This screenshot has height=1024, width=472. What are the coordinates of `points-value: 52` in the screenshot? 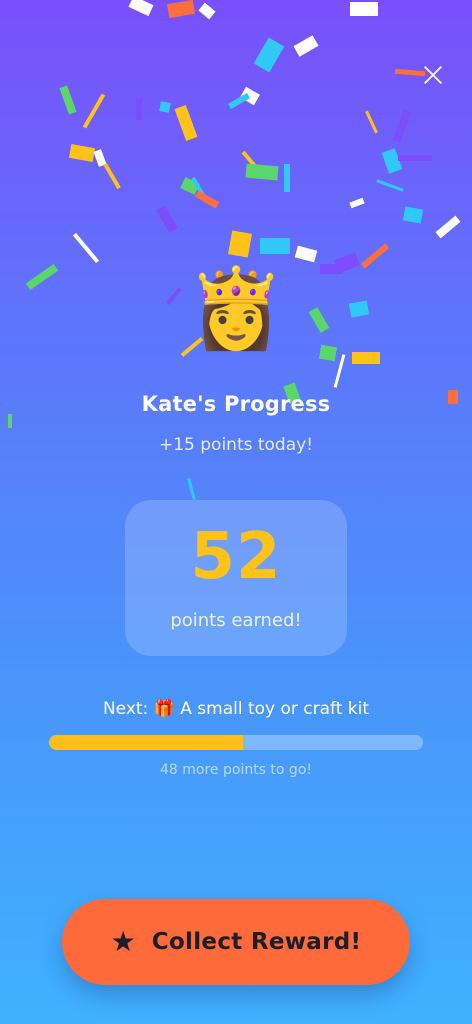 It's located at (236, 557).